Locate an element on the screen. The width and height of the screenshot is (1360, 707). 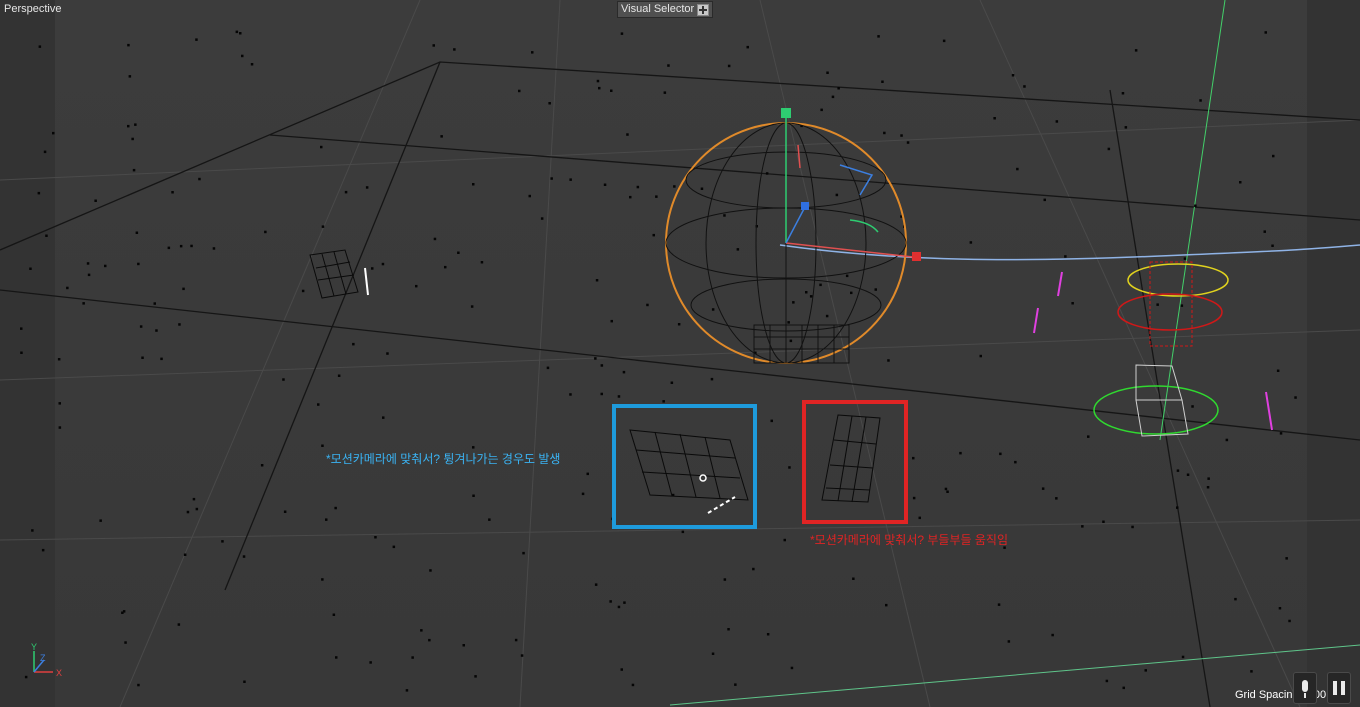
jittering-object is located at coordinates (851, 458).